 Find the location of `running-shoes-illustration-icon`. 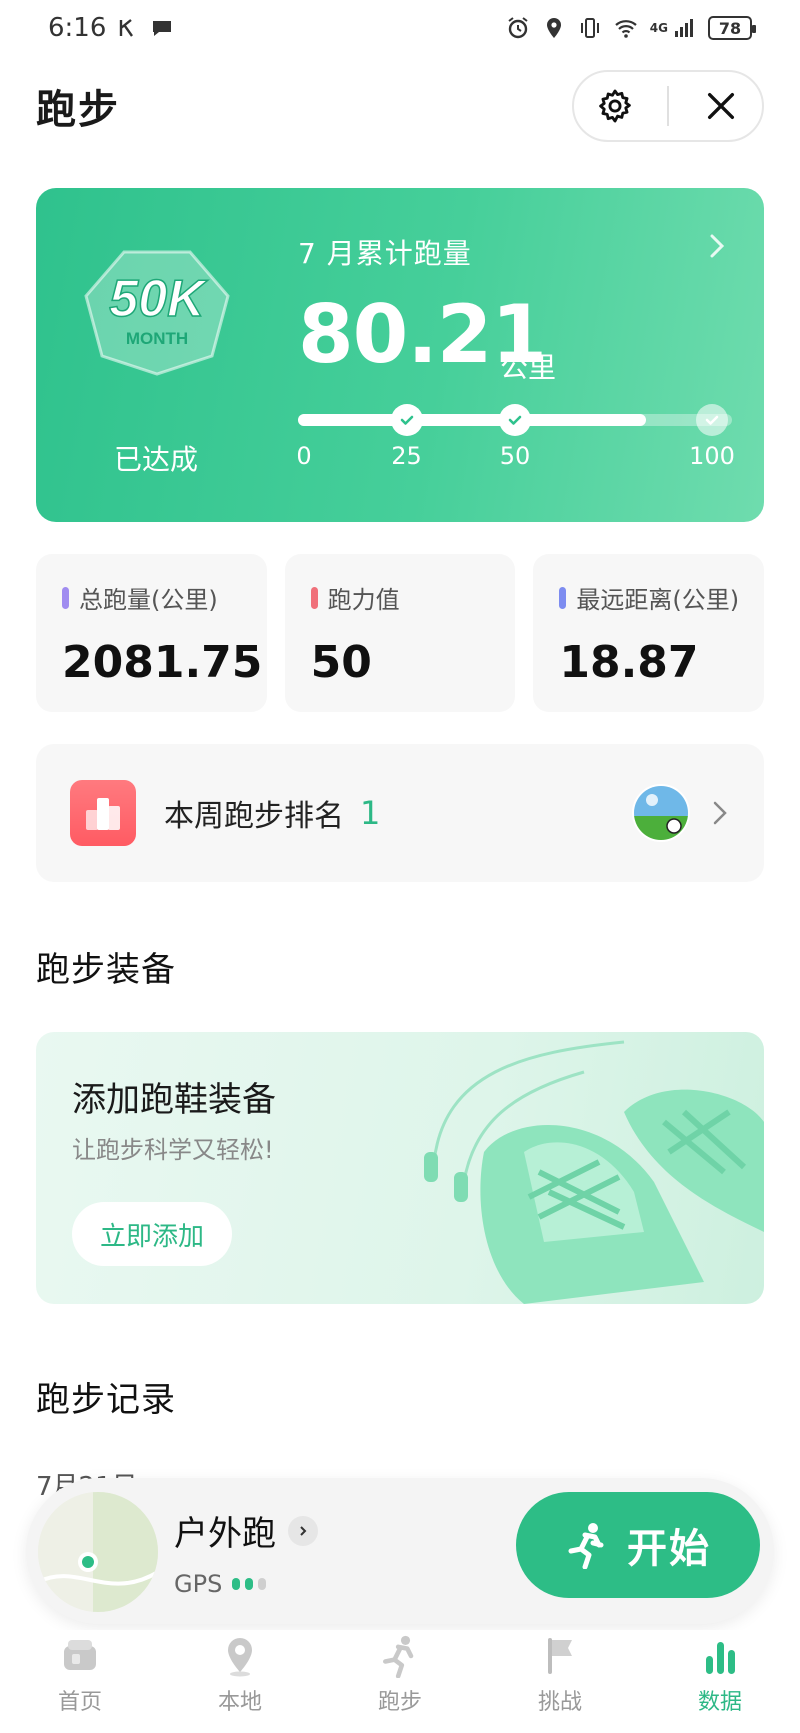

running-shoes-illustration-icon is located at coordinates (594, 1172).